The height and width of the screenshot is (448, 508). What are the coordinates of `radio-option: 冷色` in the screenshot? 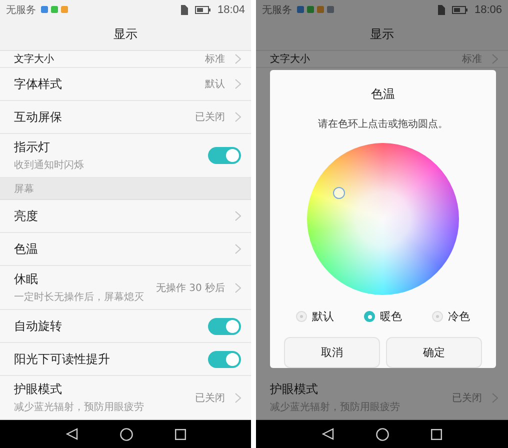 It's located at (451, 316).